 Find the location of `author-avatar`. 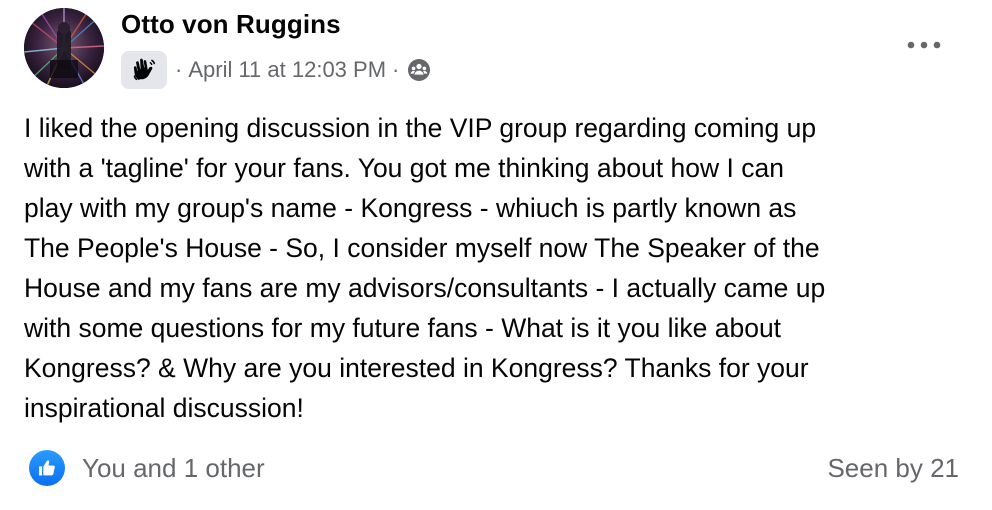

author-avatar is located at coordinates (64, 48).